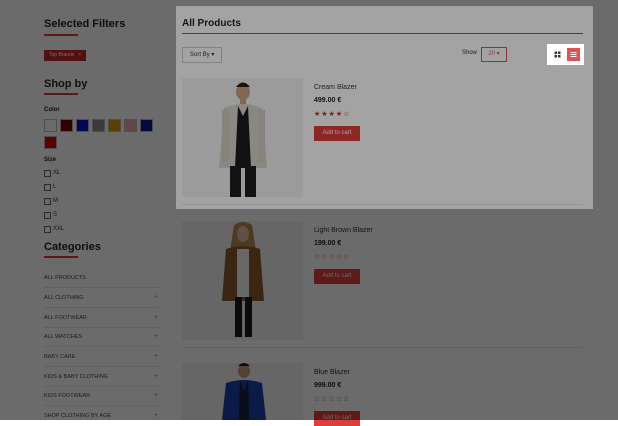  What do you see at coordinates (52, 173) in the screenshot?
I see `size-option-xl: XL` at bounding box center [52, 173].